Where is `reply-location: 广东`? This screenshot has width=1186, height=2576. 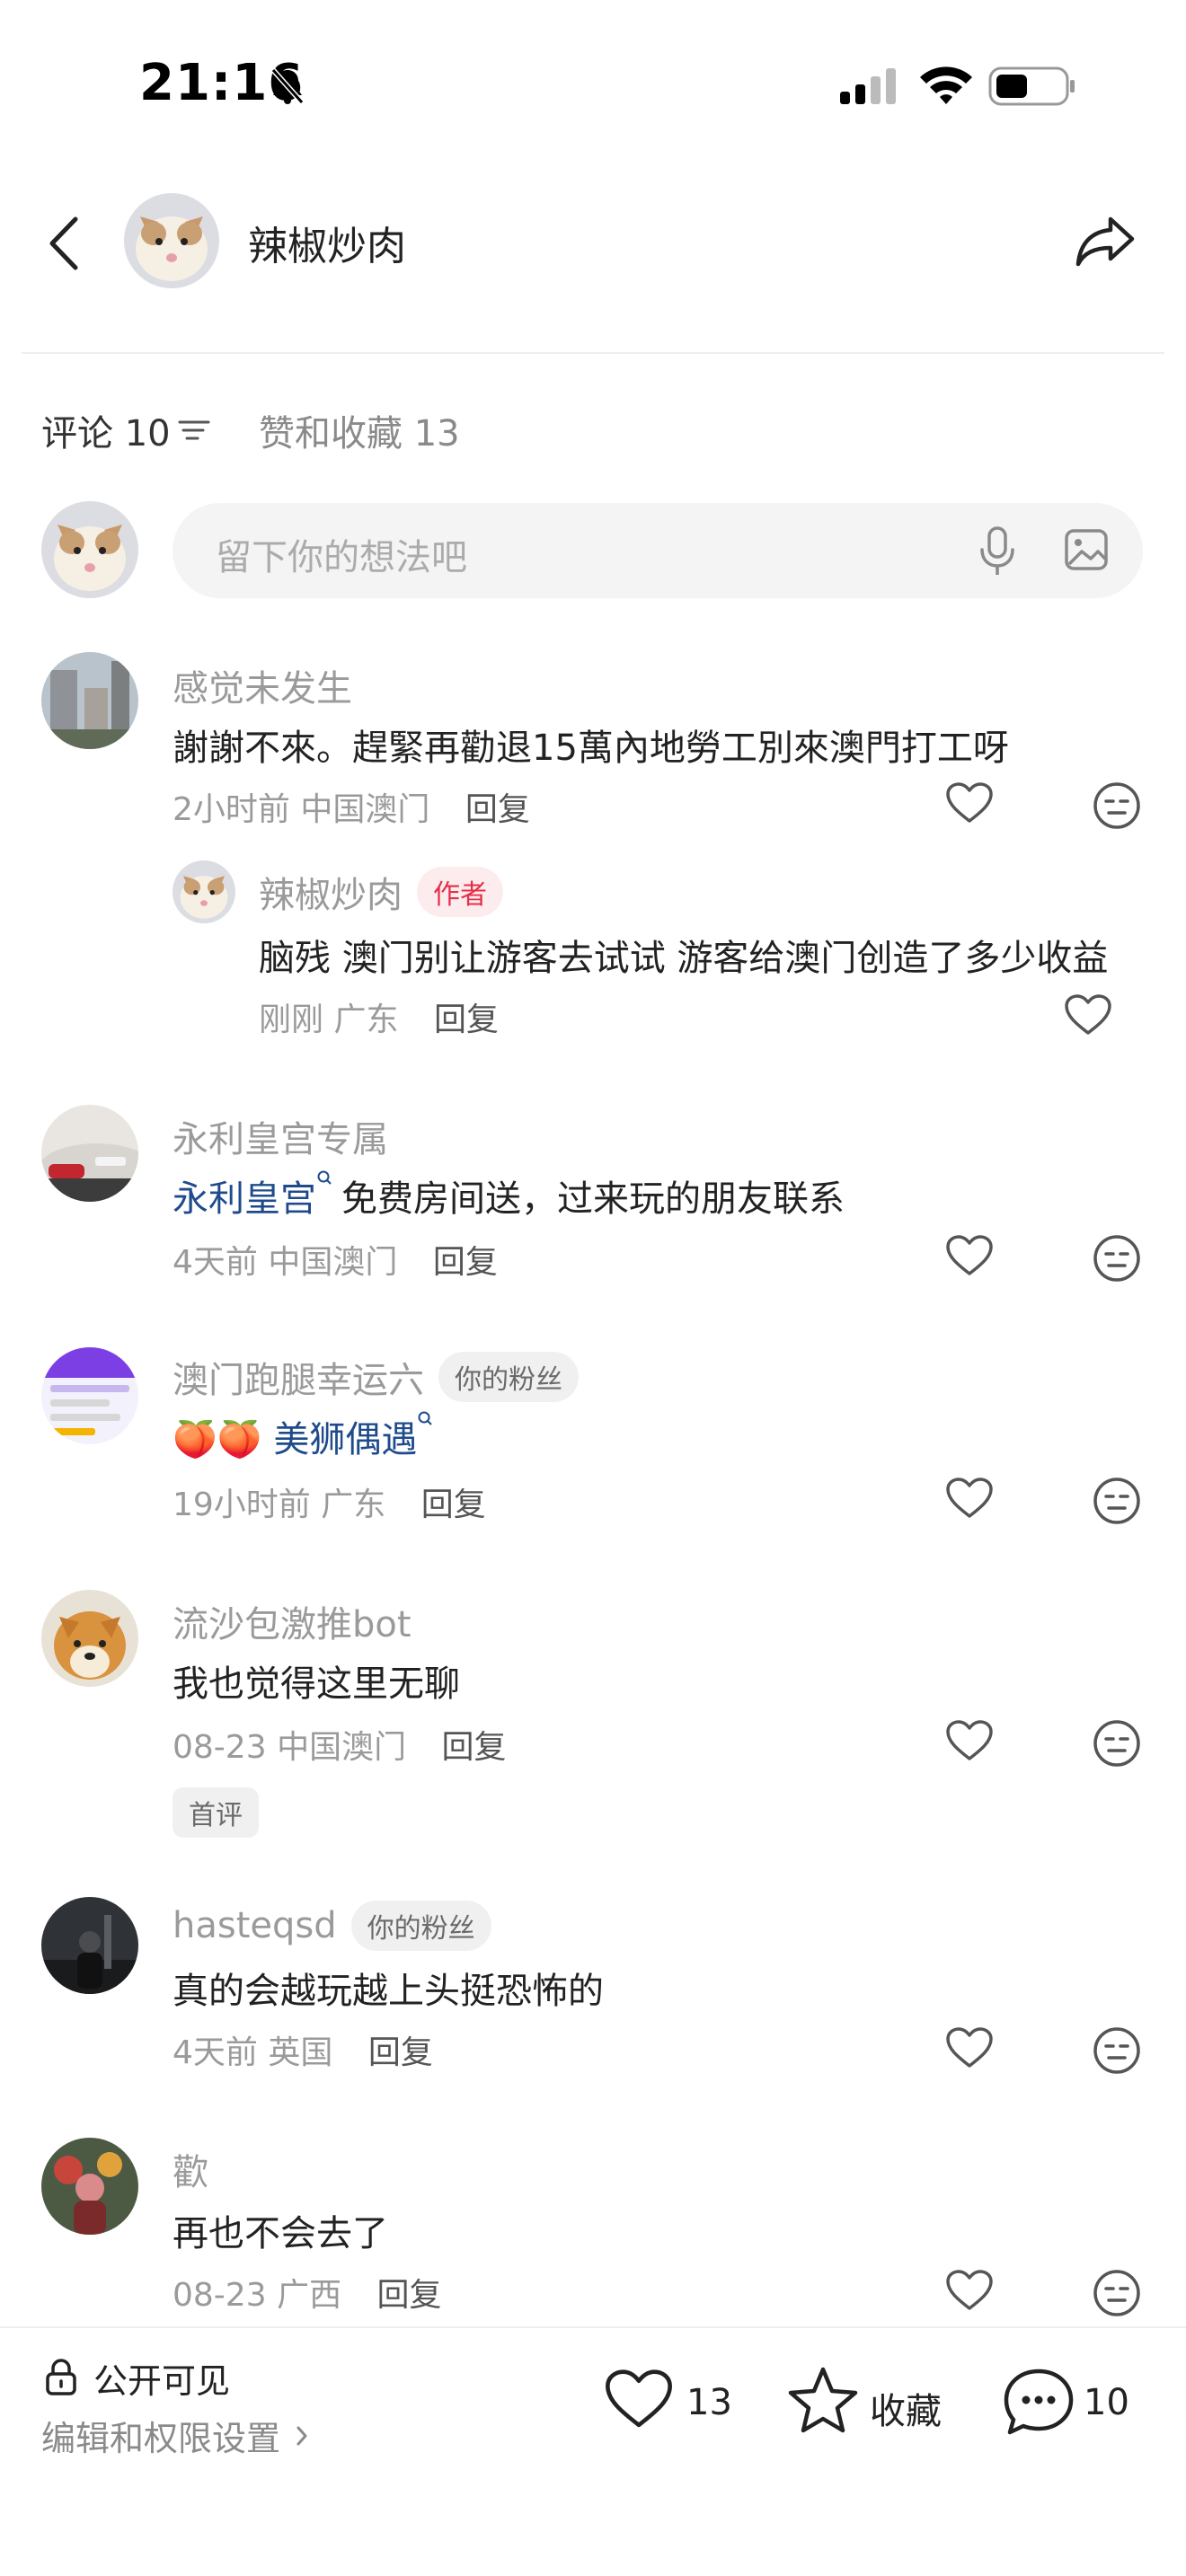 reply-location: 广东 is located at coordinates (366, 1019).